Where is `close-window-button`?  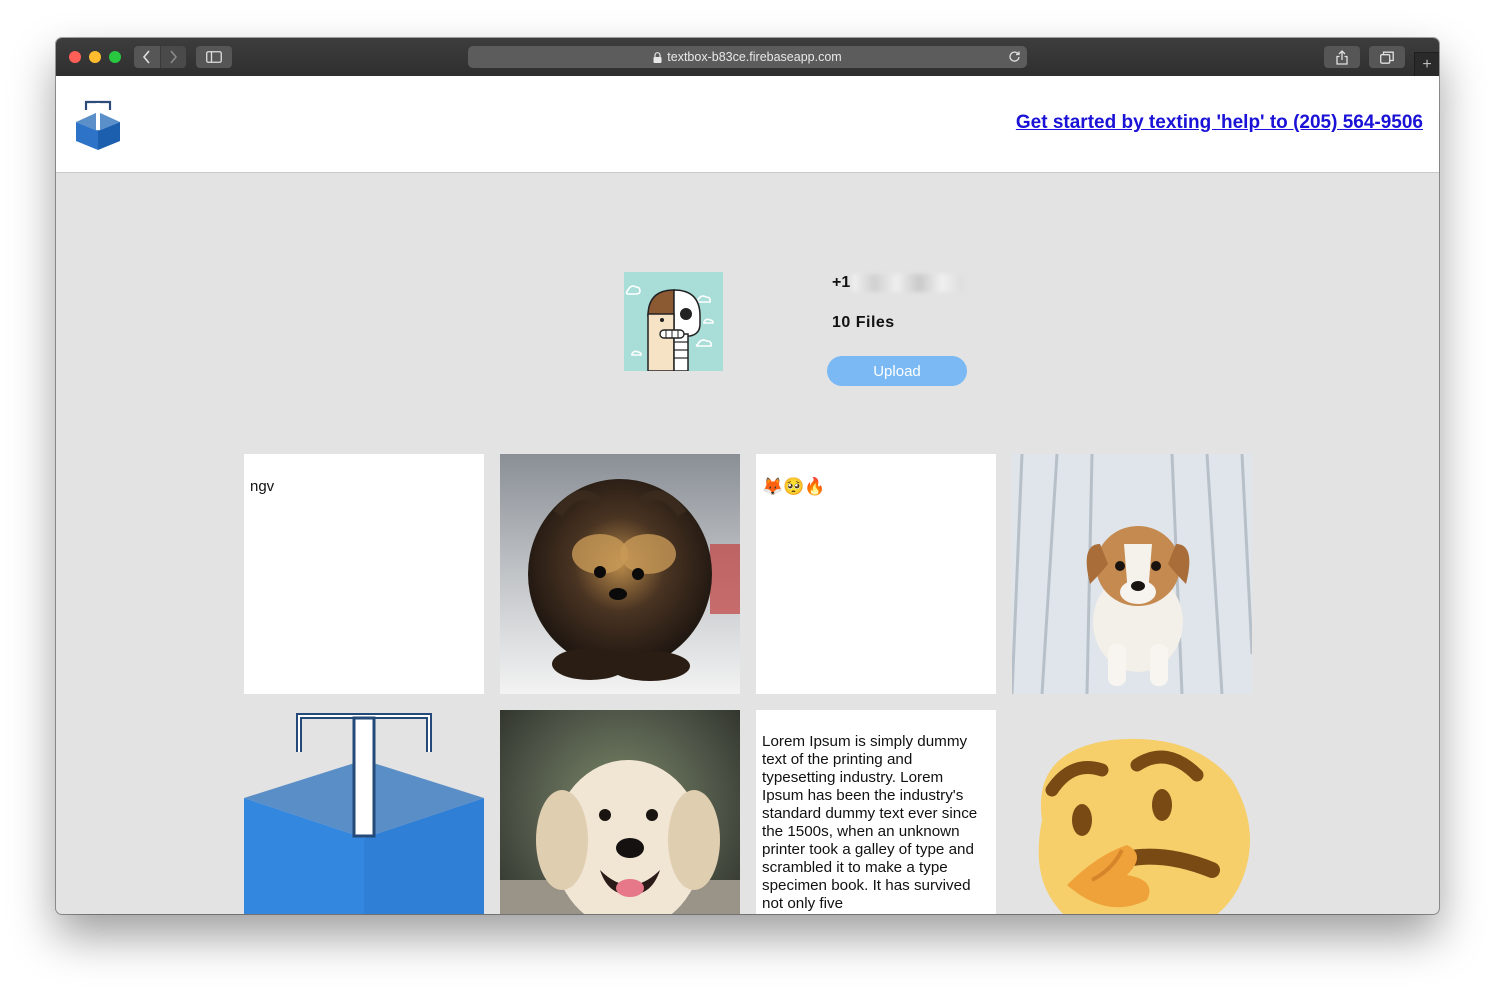
close-window-button is located at coordinates (75, 57).